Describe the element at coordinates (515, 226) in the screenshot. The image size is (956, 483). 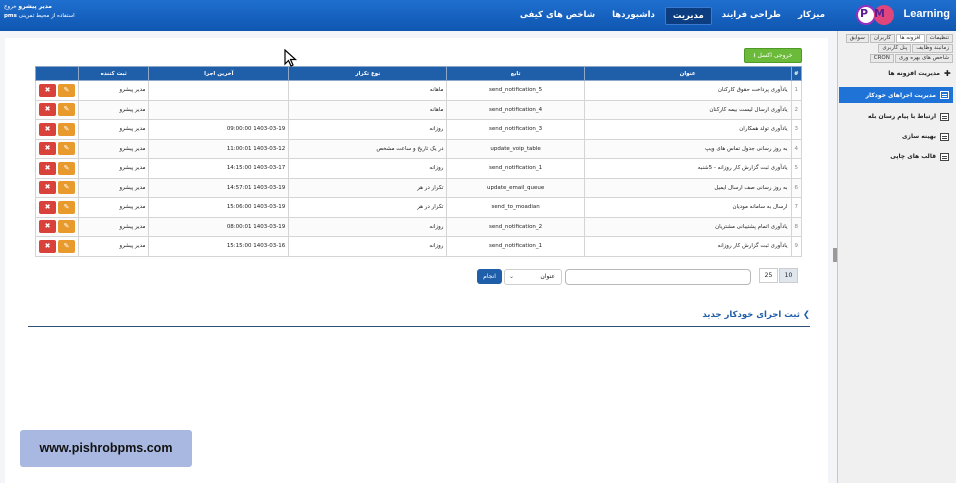
I see `row-function: send_notification_2` at that location.